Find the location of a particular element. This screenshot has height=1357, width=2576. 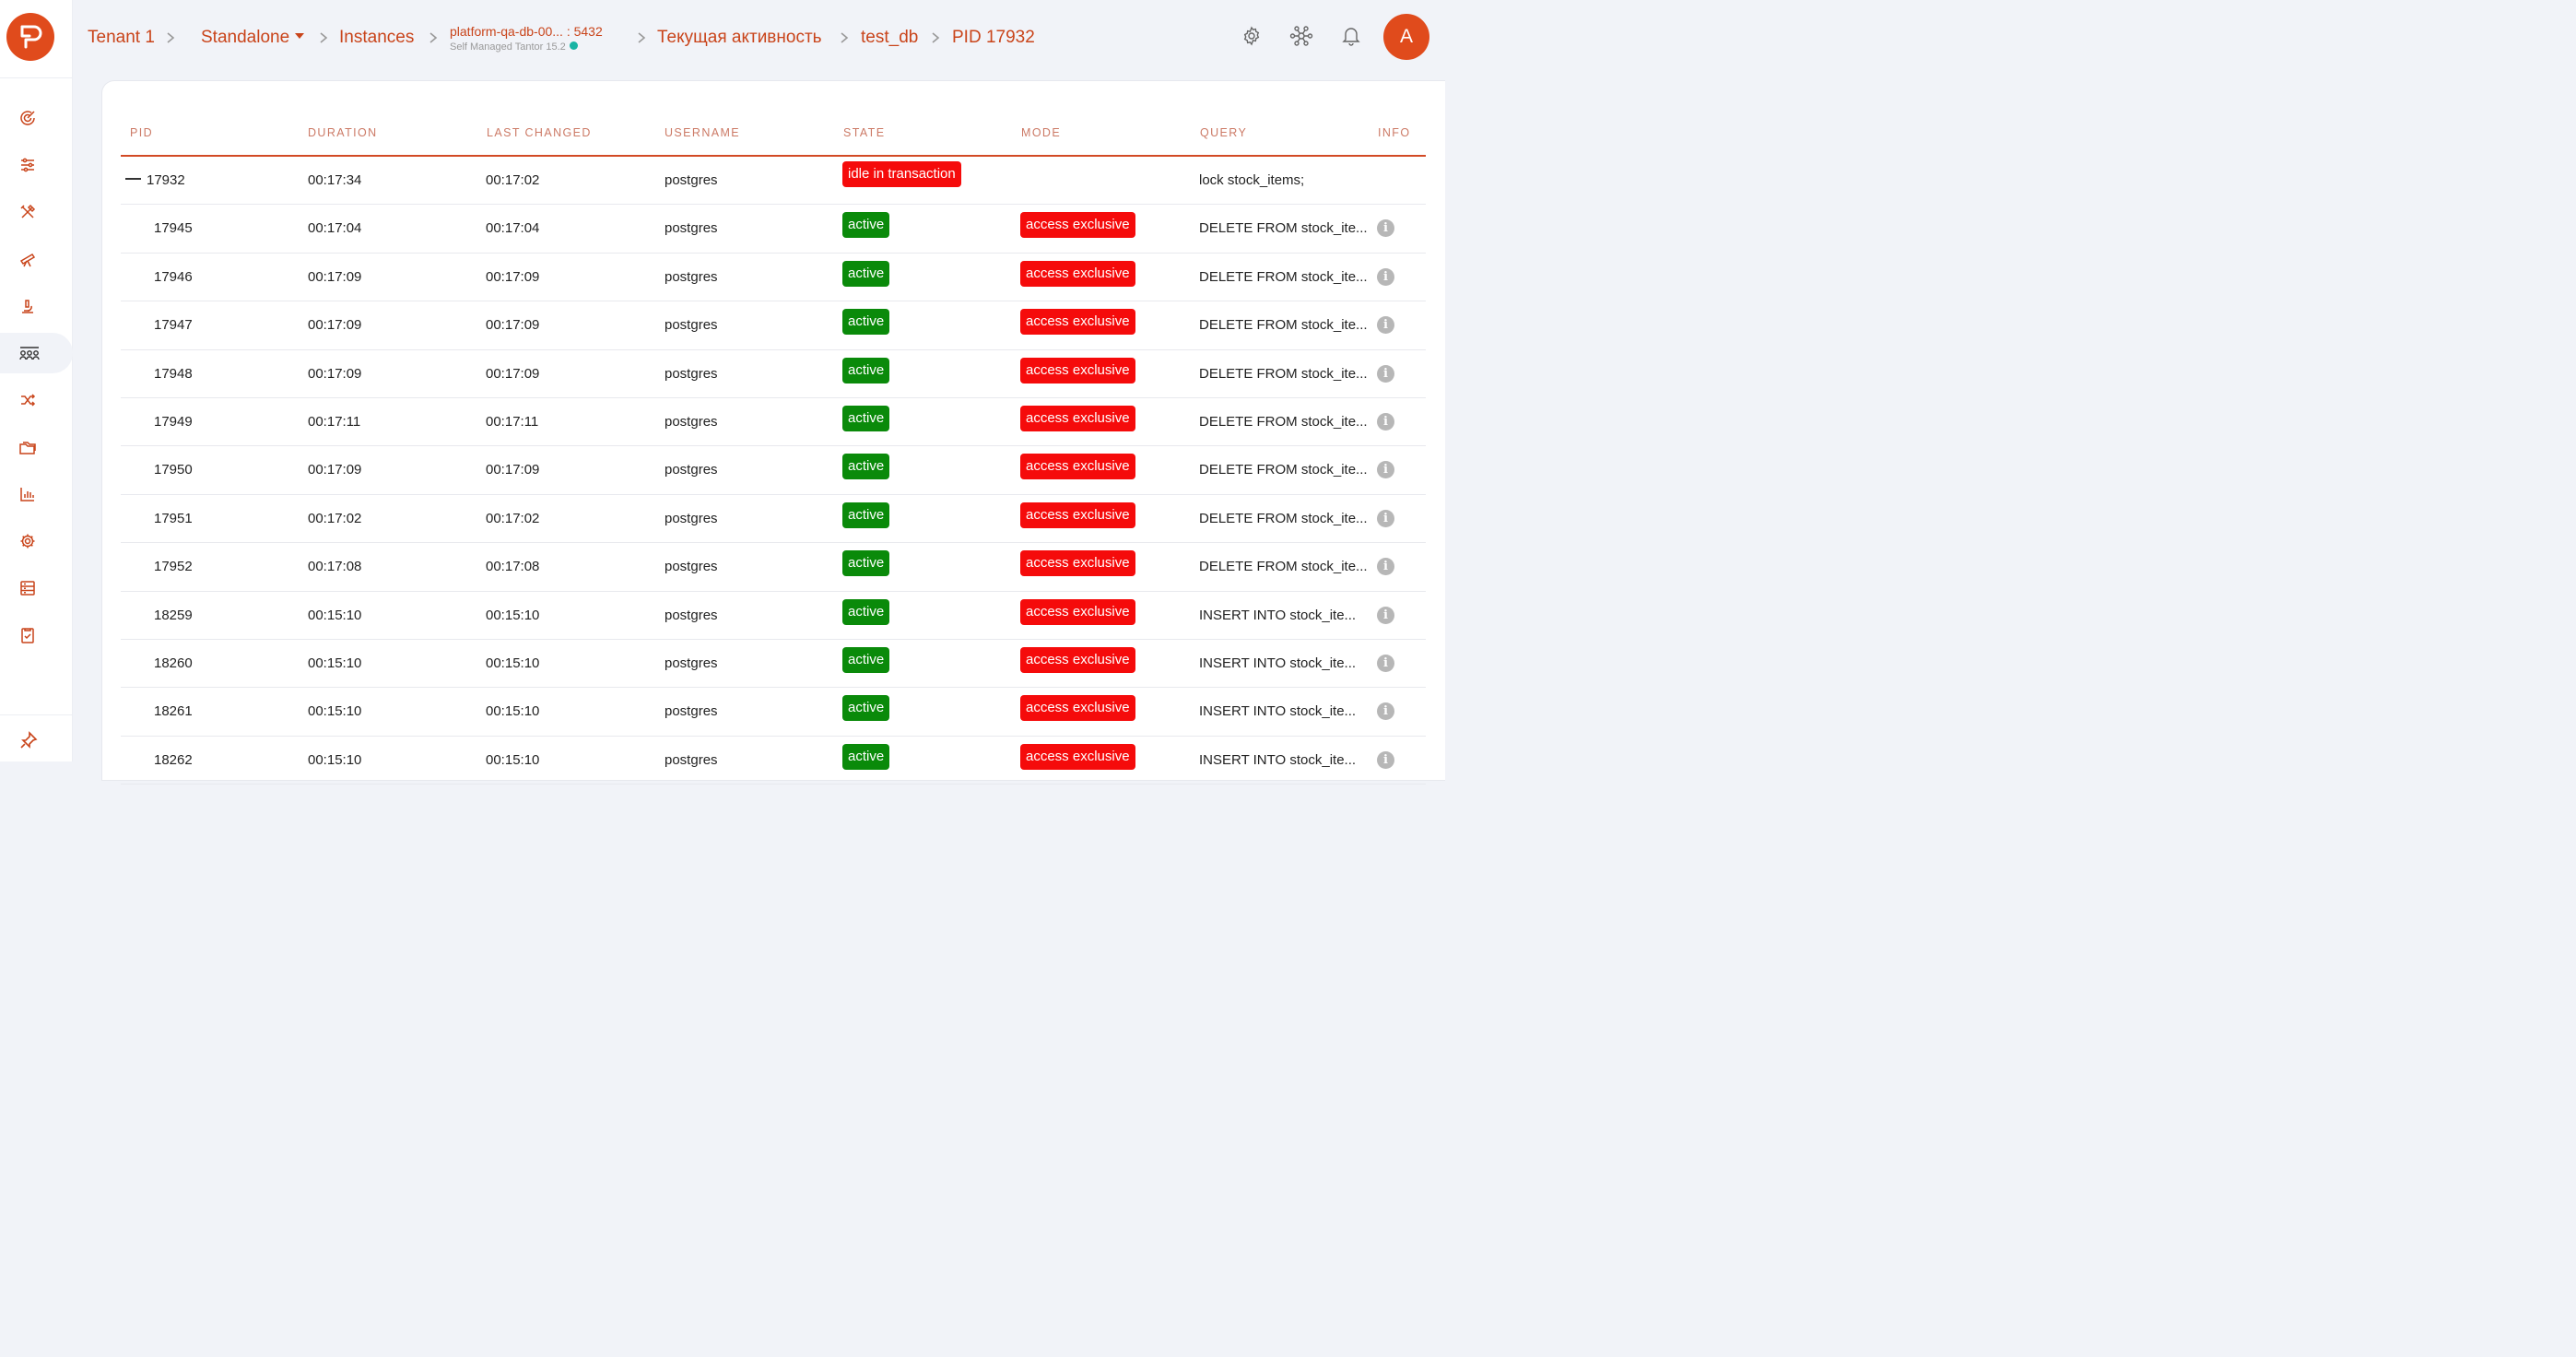

duration-cell: 00:17:02 is located at coordinates (335, 518).